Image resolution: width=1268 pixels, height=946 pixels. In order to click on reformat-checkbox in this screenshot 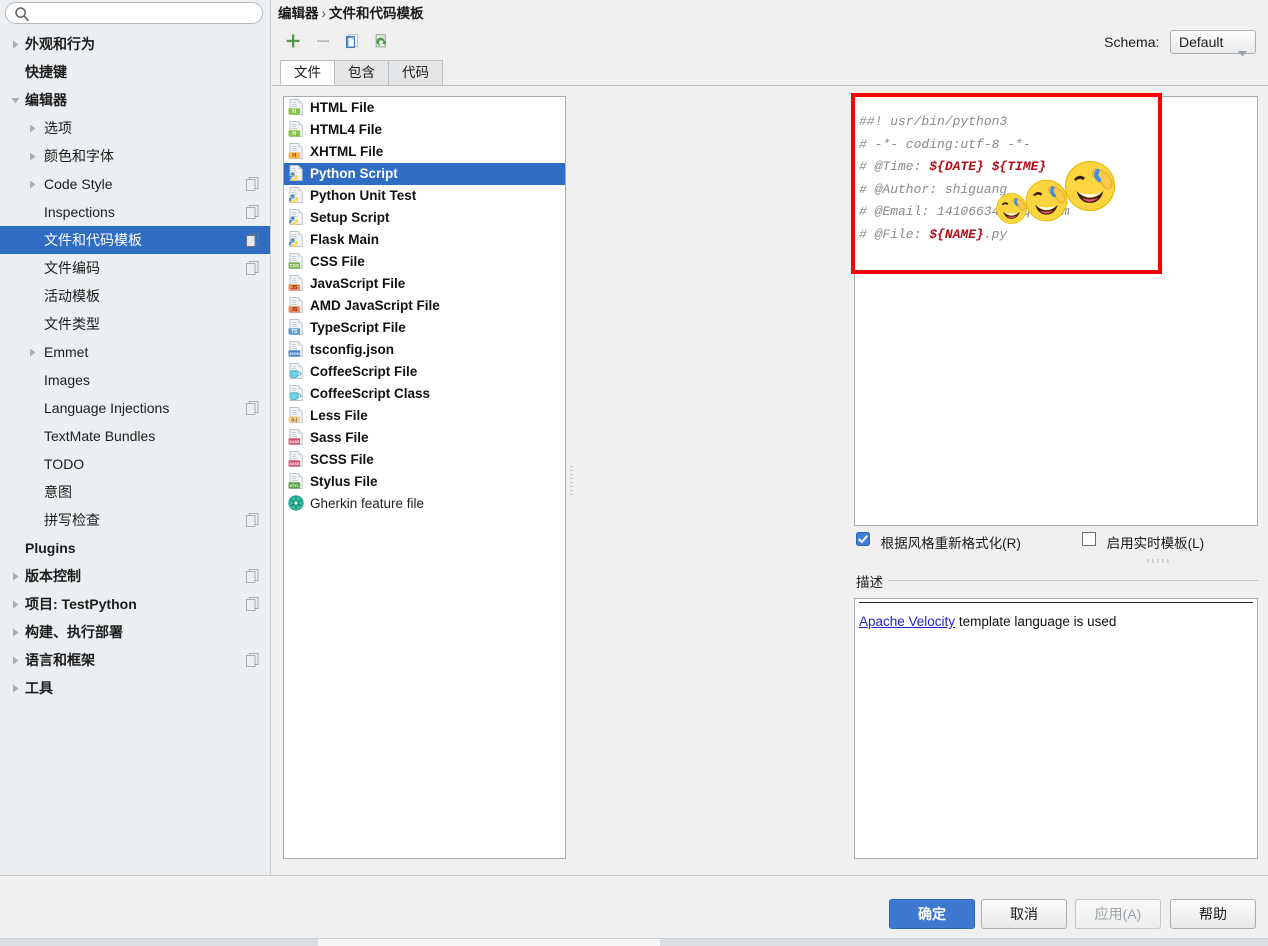, I will do `click(863, 539)`.